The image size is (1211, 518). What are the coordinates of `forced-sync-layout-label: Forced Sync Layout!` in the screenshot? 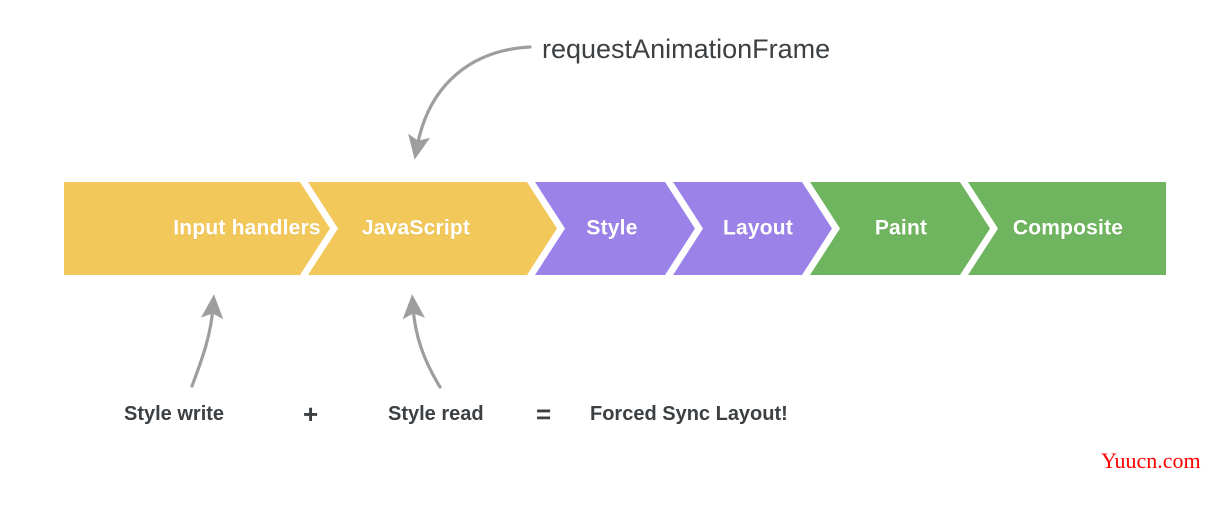 It's located at (689, 414).